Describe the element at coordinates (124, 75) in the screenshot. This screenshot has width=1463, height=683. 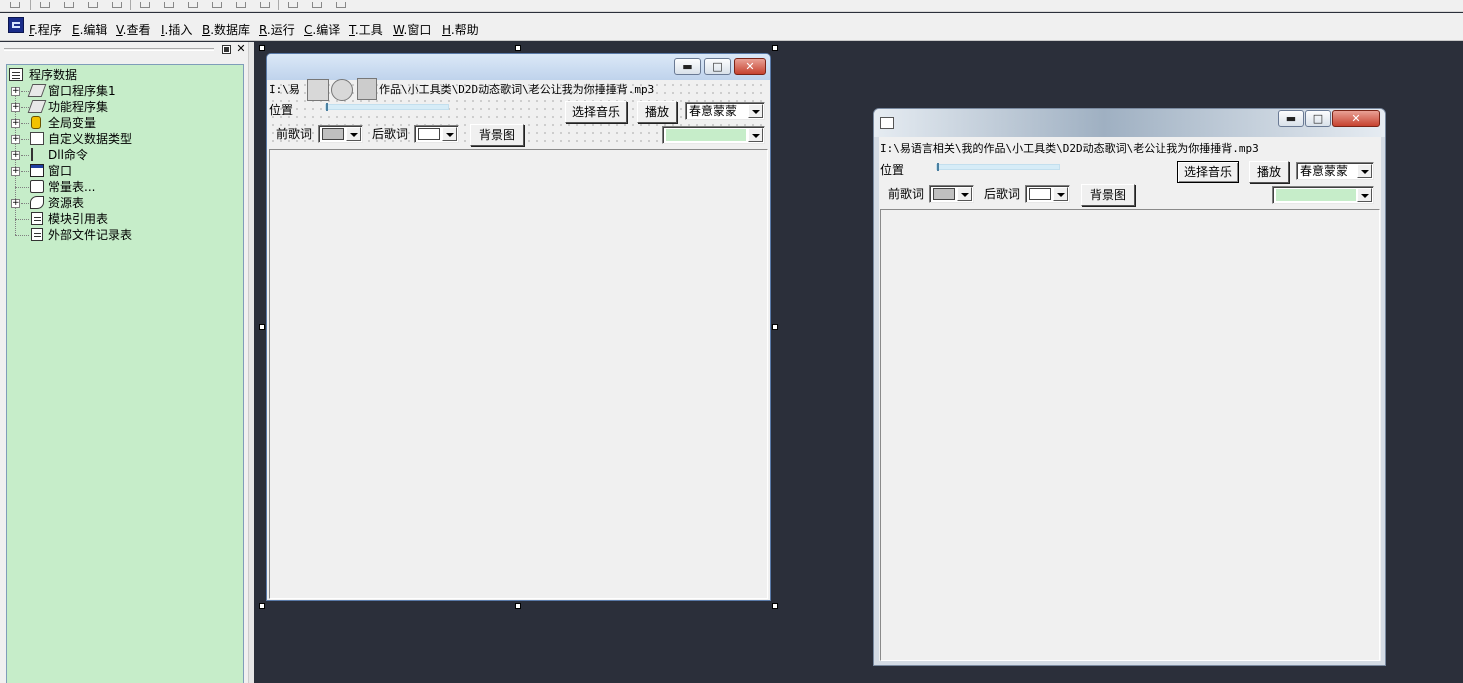
I see `tree-root: 程序数据` at that location.